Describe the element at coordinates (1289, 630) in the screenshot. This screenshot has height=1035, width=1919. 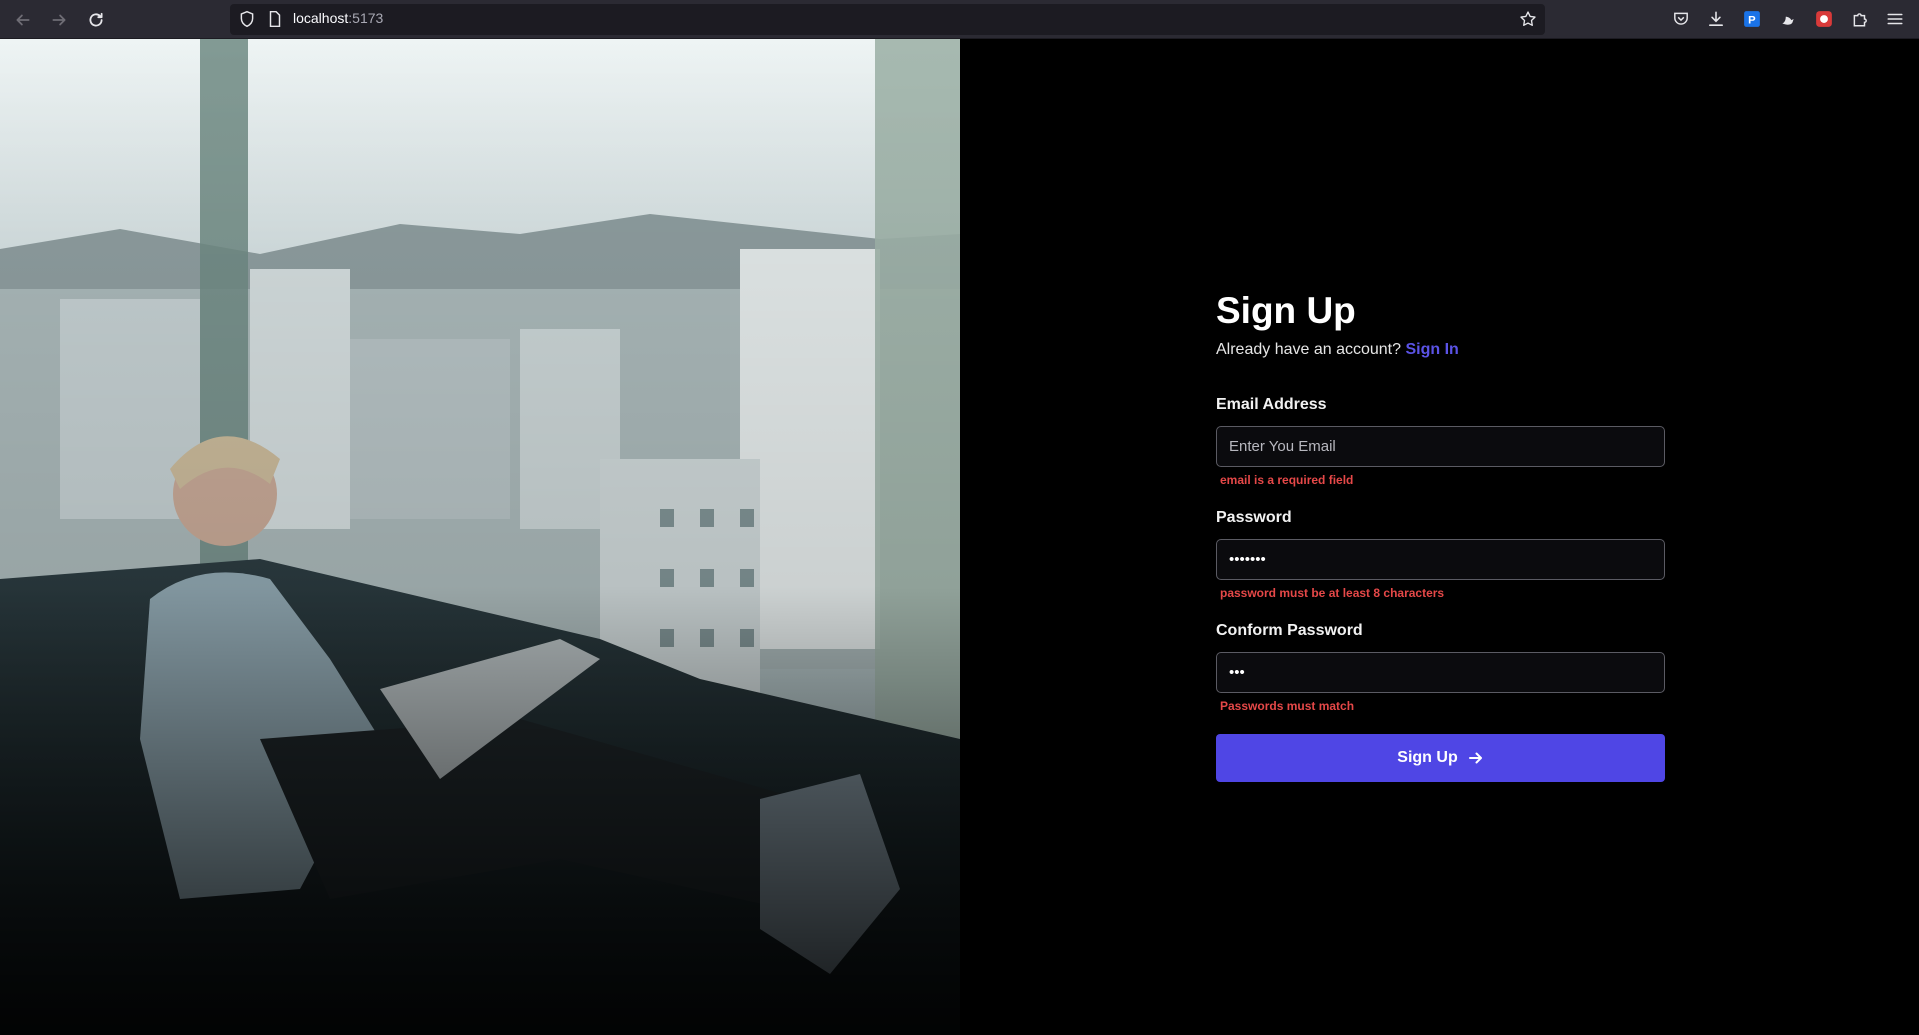
I see `confirm-password-label: Conform Password` at that location.